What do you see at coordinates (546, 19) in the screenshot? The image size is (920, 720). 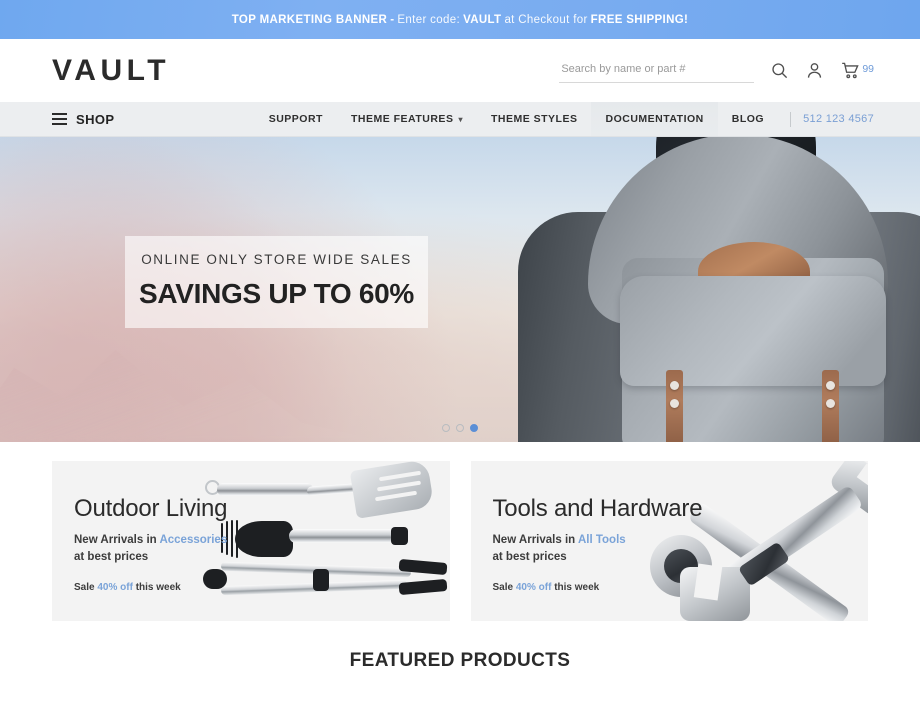 I see `banner-text-2: at Checkout for` at bounding box center [546, 19].